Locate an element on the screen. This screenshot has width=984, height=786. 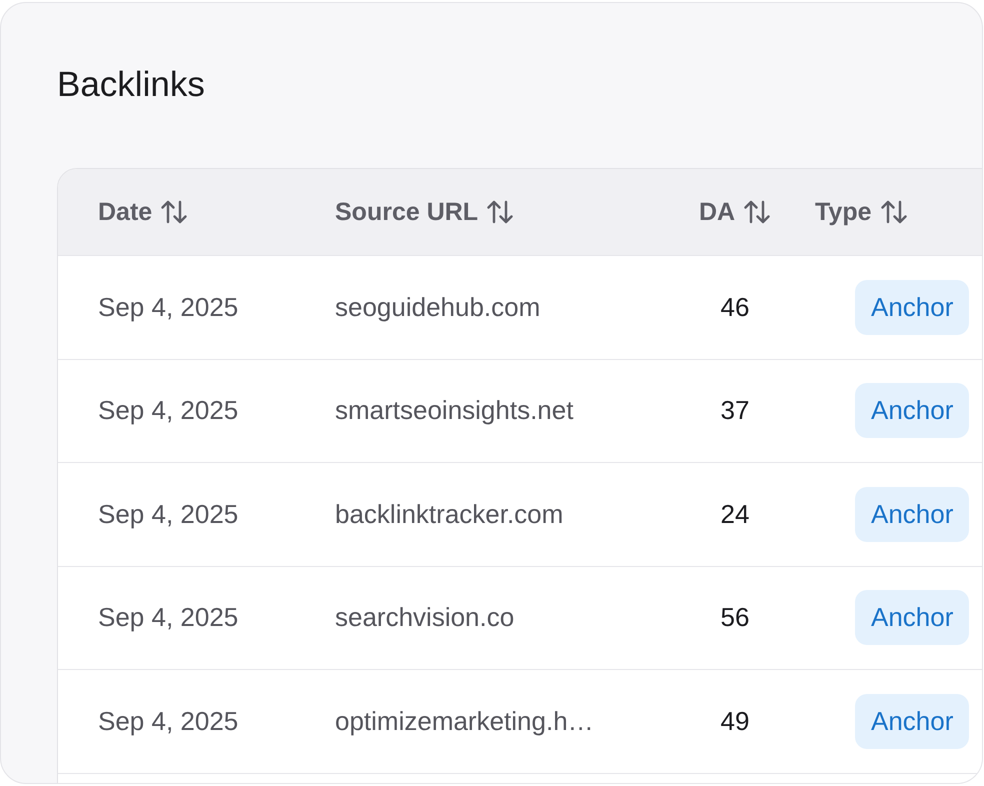
column-header: Type is located at coordinates (861, 212).